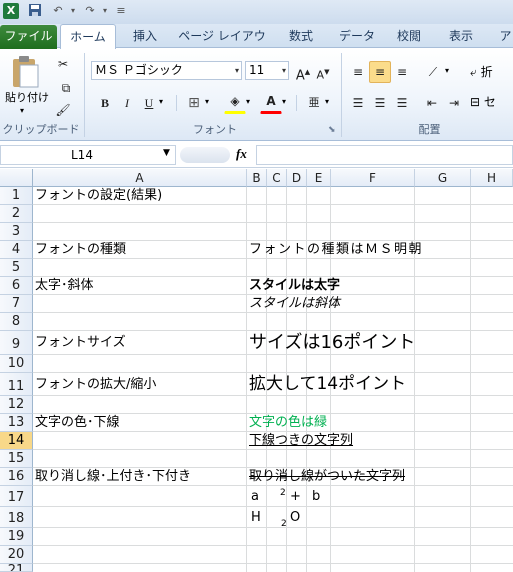 The height and width of the screenshot is (572, 513). What do you see at coordinates (127, 103) in the screenshot?
I see `italic-button: I` at bounding box center [127, 103].